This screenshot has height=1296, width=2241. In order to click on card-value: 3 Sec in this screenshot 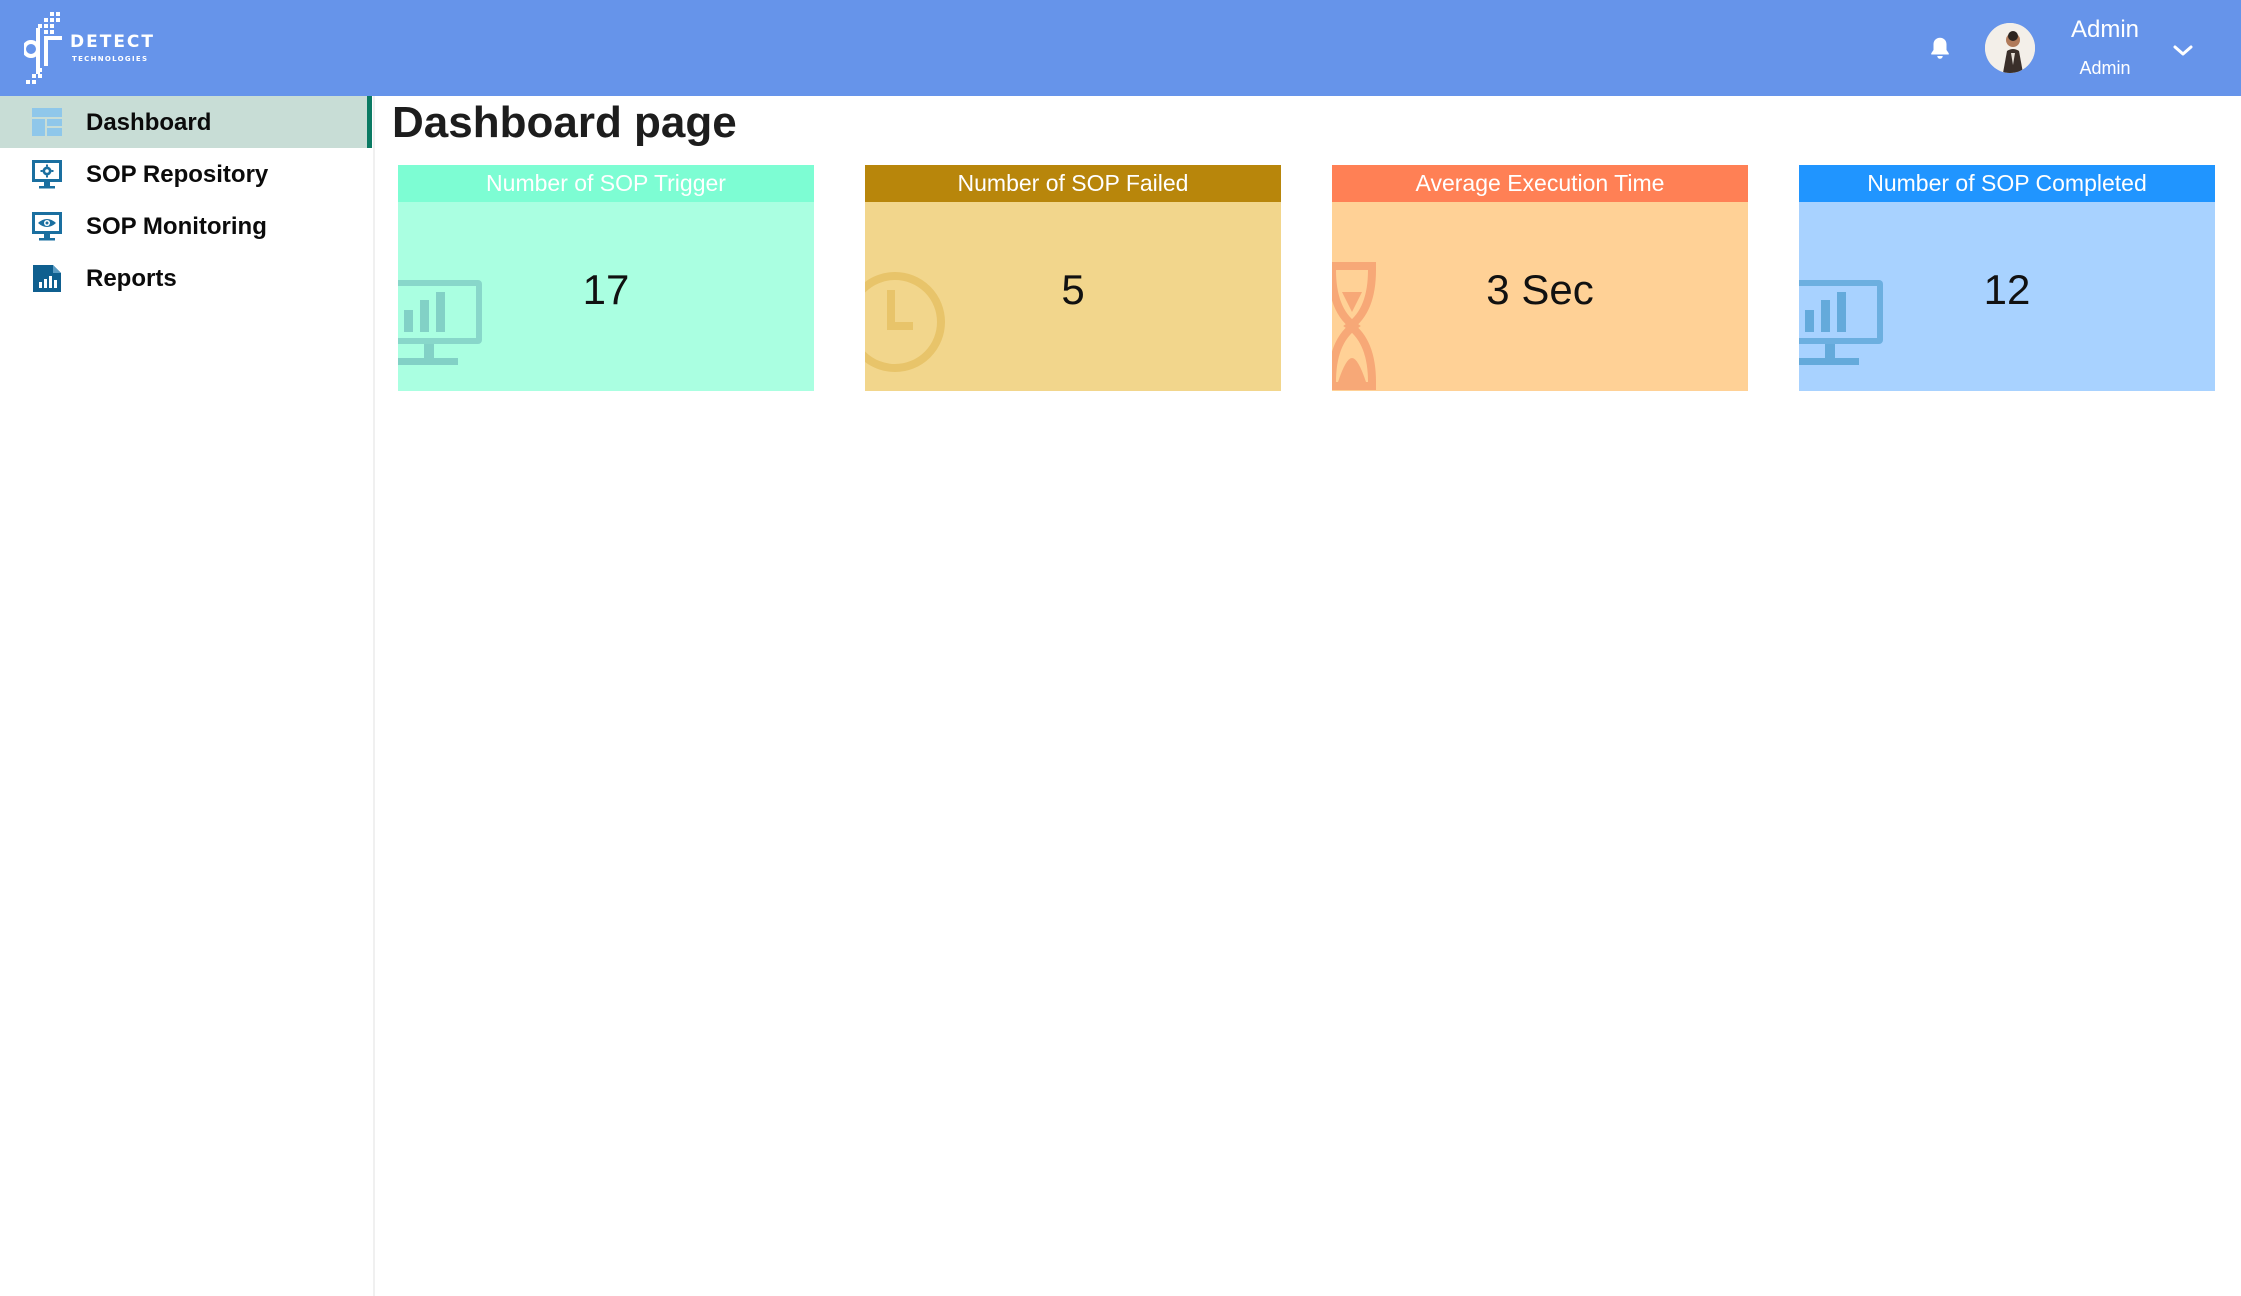, I will do `click(1540, 289)`.